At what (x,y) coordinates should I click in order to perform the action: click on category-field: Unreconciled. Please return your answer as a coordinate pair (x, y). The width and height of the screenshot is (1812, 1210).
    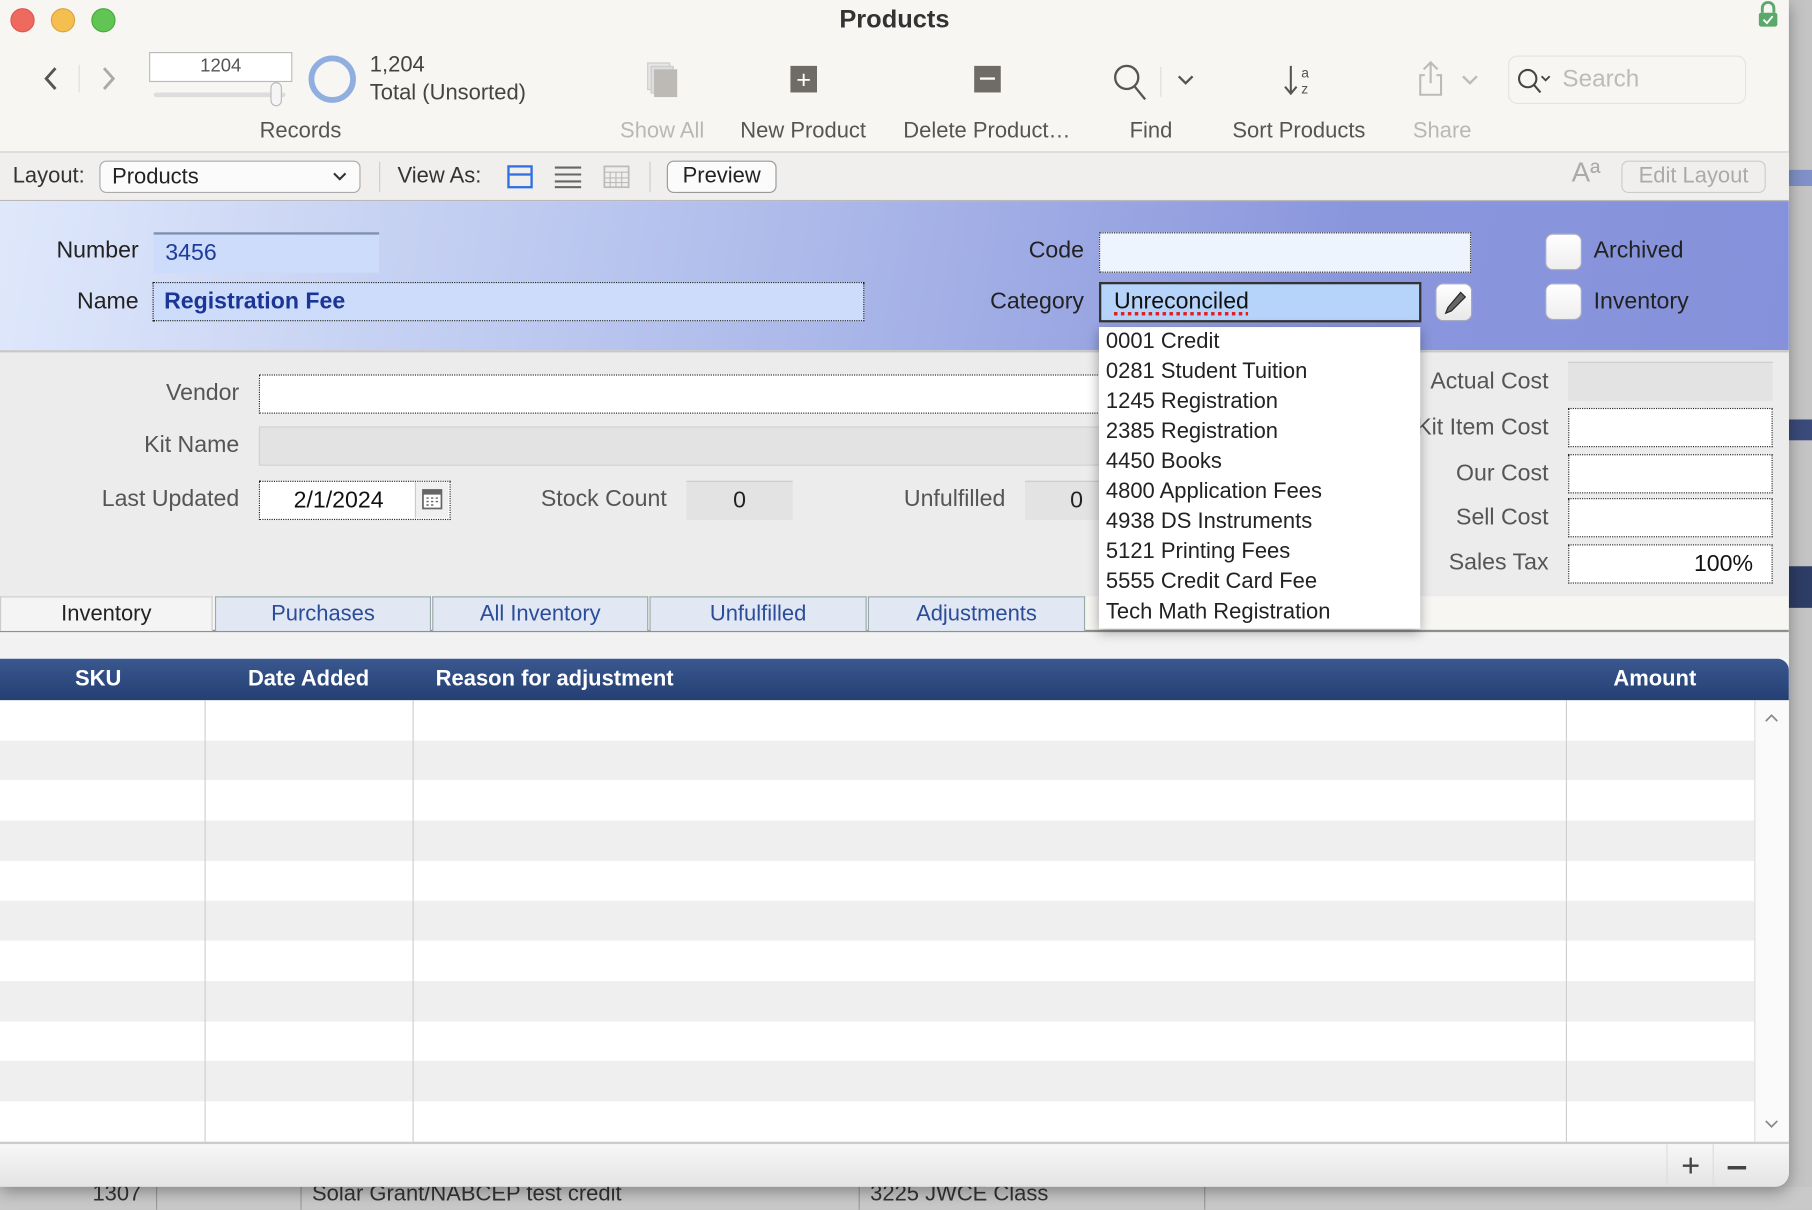
    Looking at the image, I should click on (1260, 302).